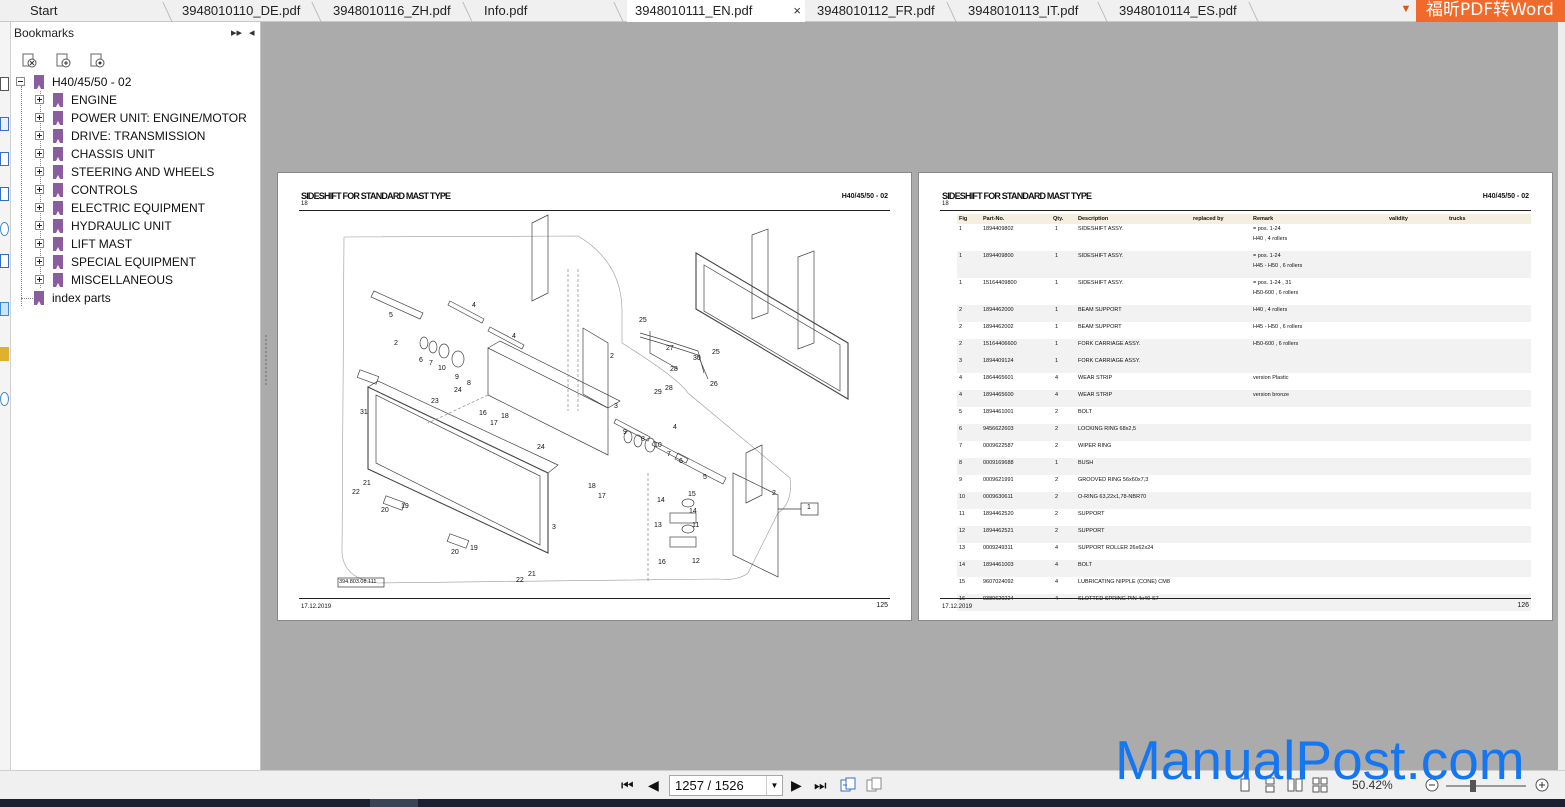 The width and height of the screenshot is (1565, 807). What do you see at coordinates (44, 33) in the screenshot?
I see `bookmarks-title: Bookmarks` at bounding box center [44, 33].